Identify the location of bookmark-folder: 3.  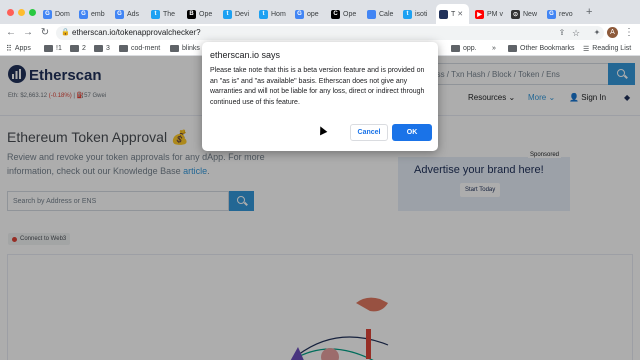
(102, 48).